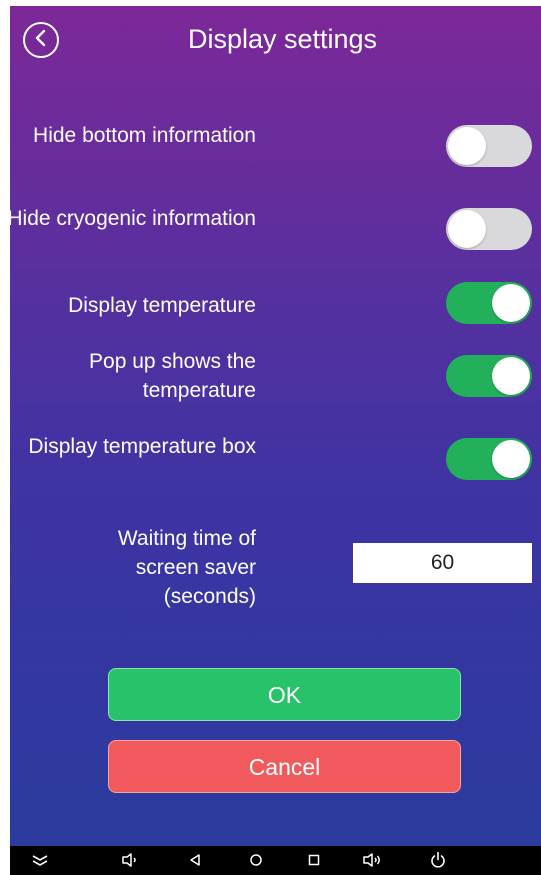 The height and width of the screenshot is (875, 541). What do you see at coordinates (489, 376) in the screenshot?
I see `popup-temperature-toggle` at bounding box center [489, 376].